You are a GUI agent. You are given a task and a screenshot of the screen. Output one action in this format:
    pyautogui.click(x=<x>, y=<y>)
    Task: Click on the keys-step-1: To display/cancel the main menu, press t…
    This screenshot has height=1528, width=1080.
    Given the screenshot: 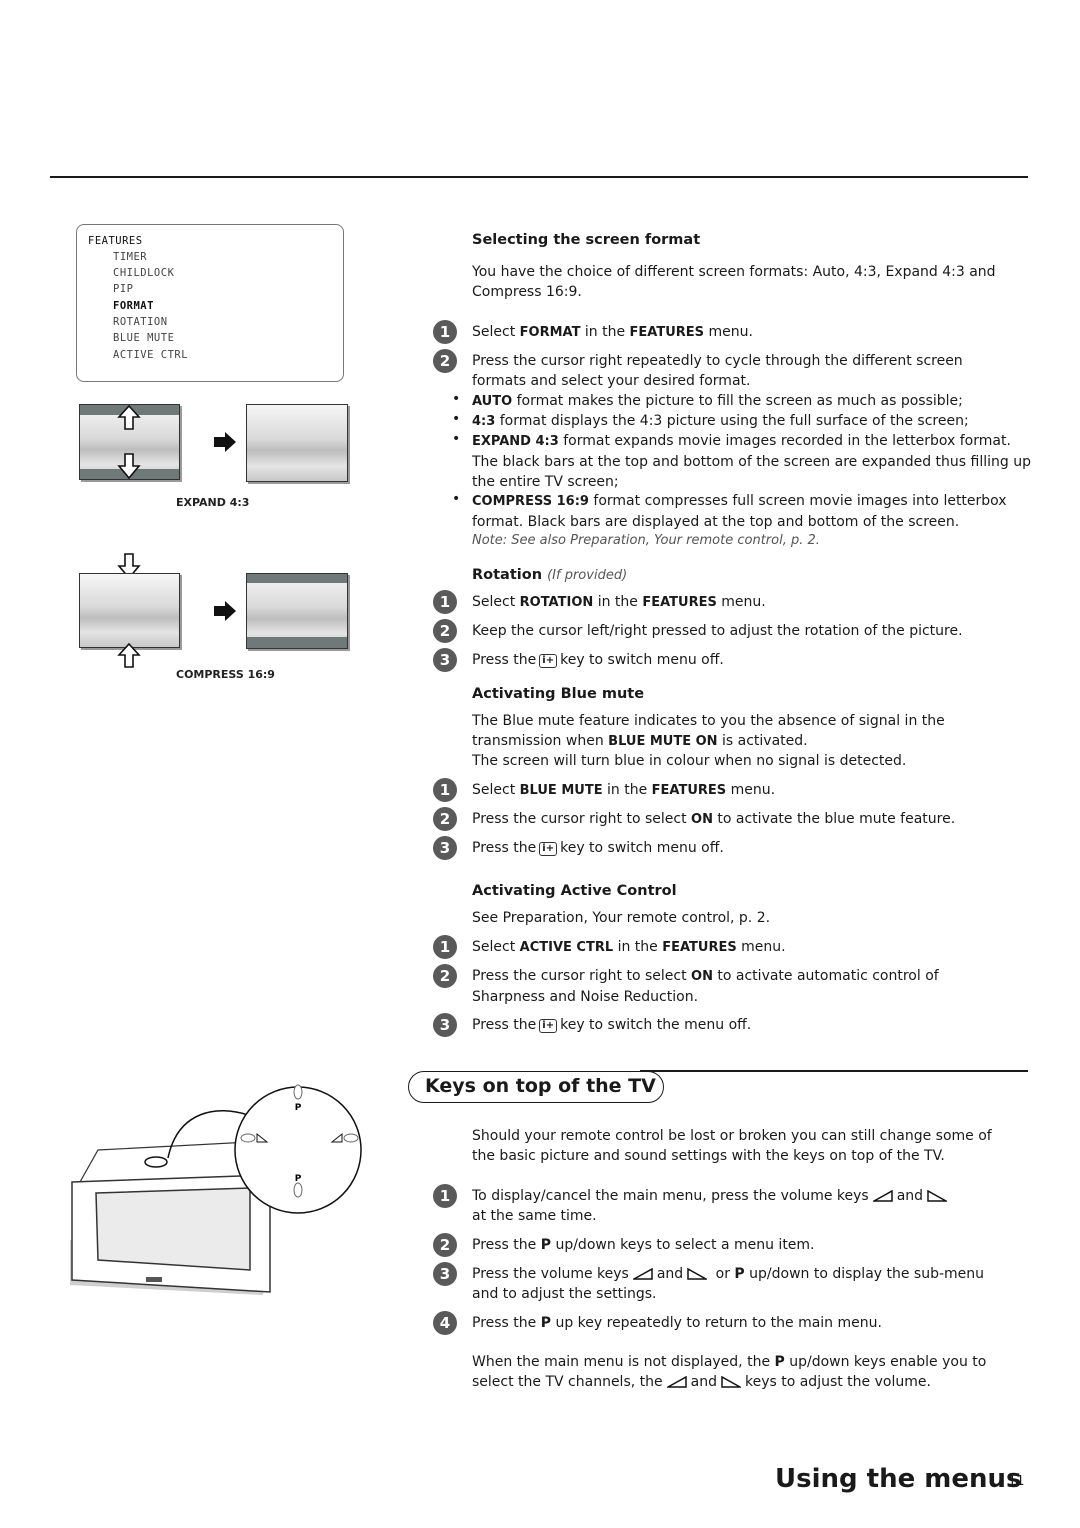 What is the action you would take?
    pyautogui.click(x=717, y=1206)
    